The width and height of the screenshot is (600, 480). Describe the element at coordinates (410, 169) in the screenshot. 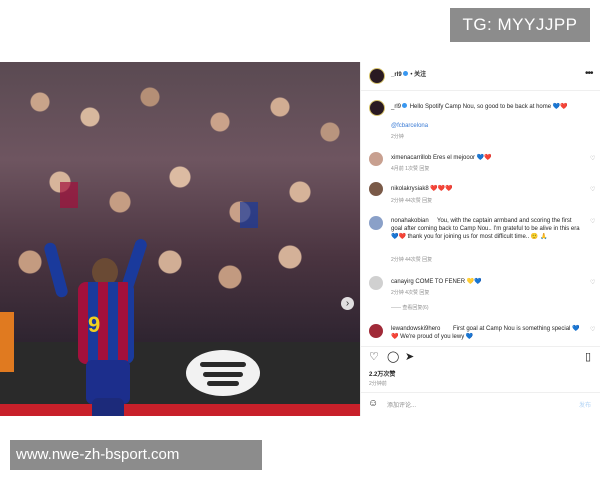

I see `comment-meta: 4月前 1次赞 回复` at that location.